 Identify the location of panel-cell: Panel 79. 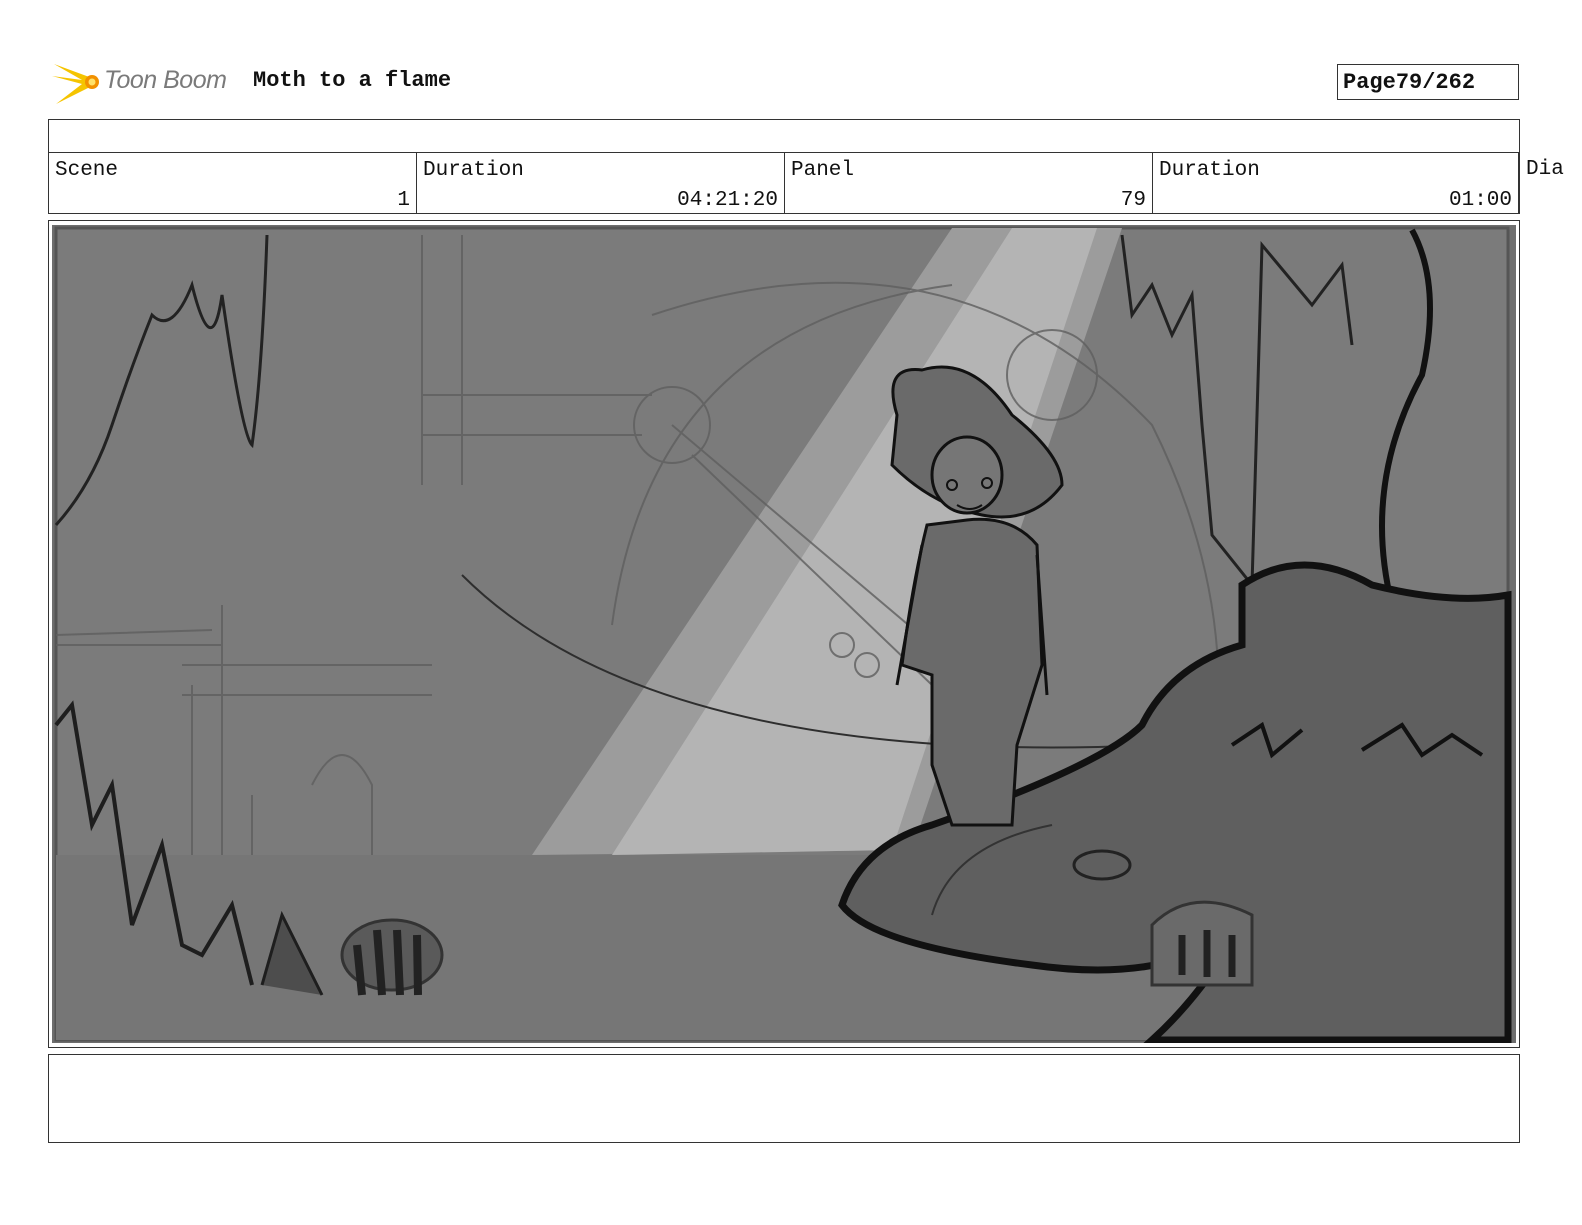
(969, 183).